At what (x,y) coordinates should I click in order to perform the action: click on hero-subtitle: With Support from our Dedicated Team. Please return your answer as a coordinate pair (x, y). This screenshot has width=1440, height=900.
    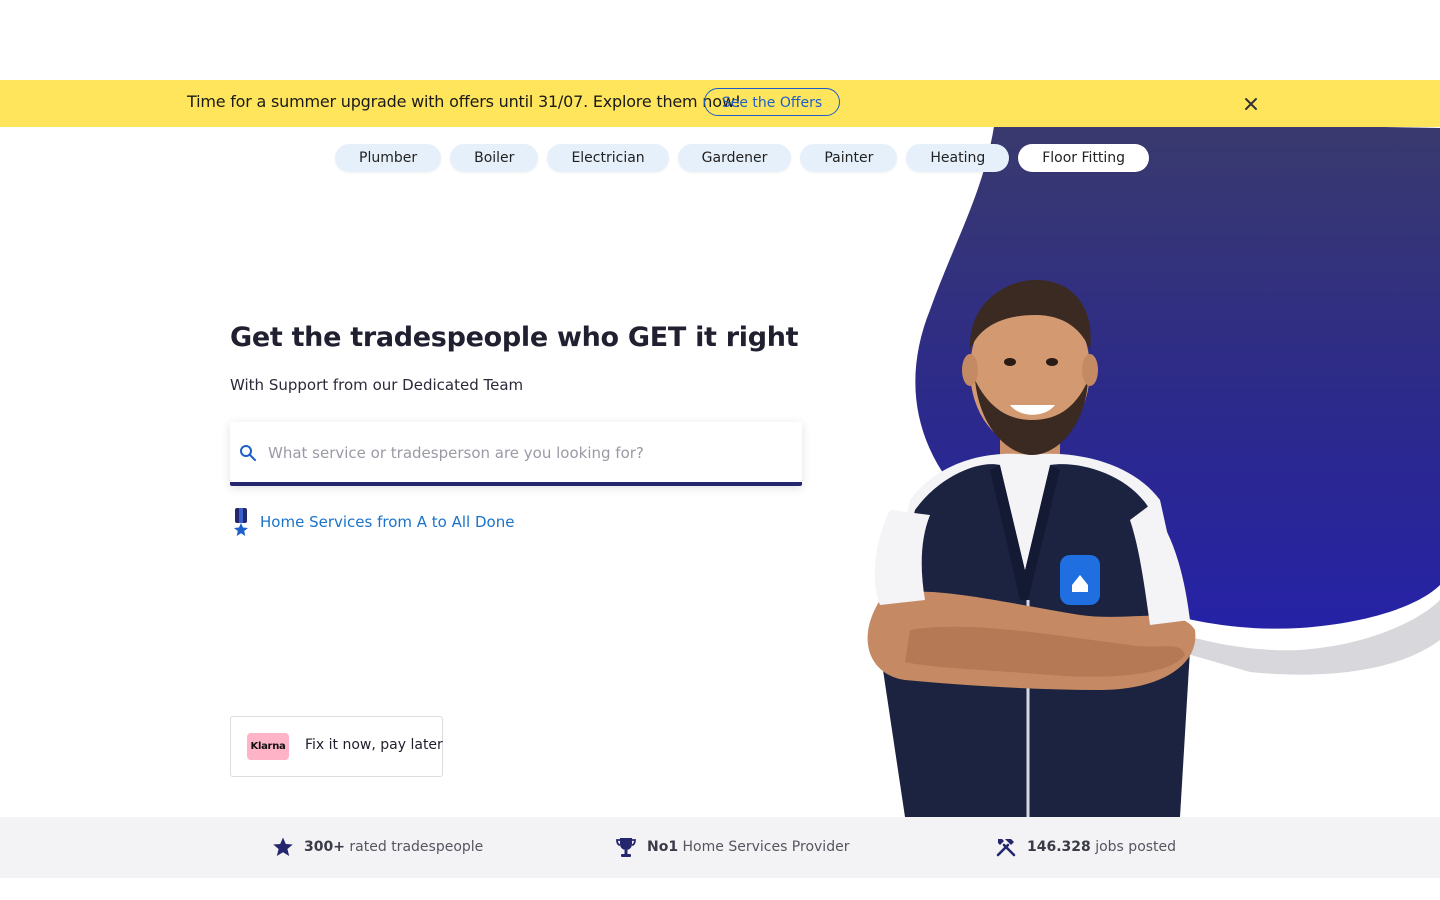
    Looking at the image, I should click on (377, 385).